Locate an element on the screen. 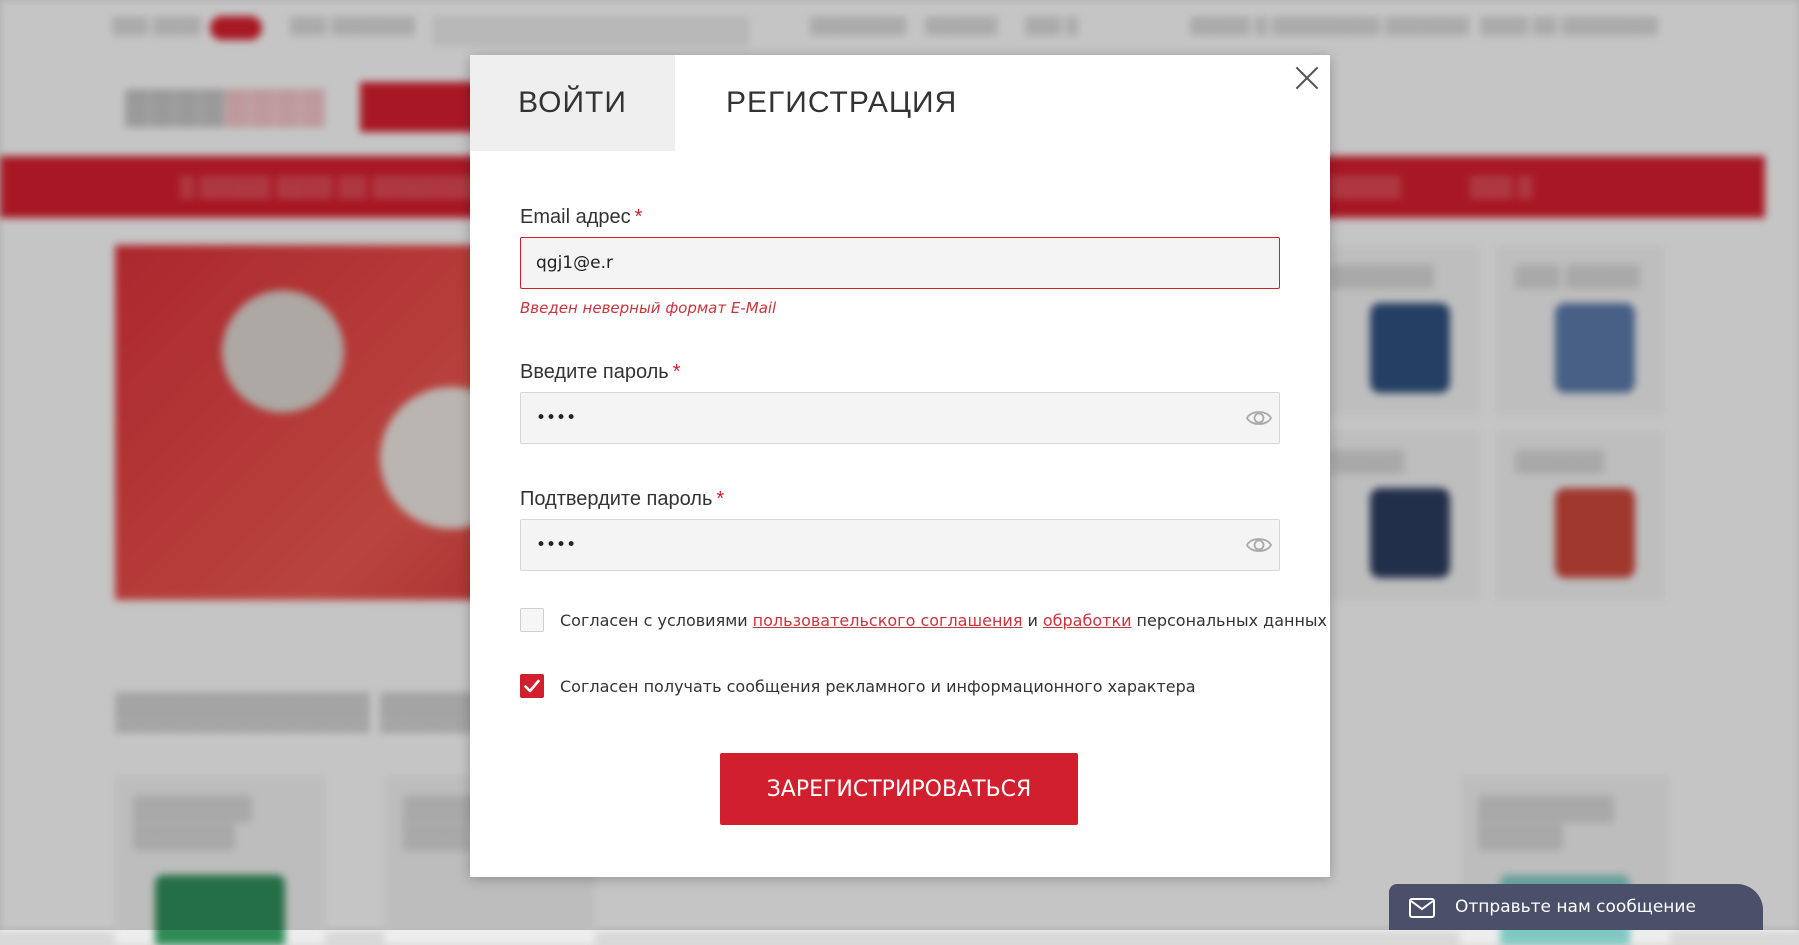 The image size is (1799, 945). chat-widget: Отправьте нам сообщение is located at coordinates (1576, 907).